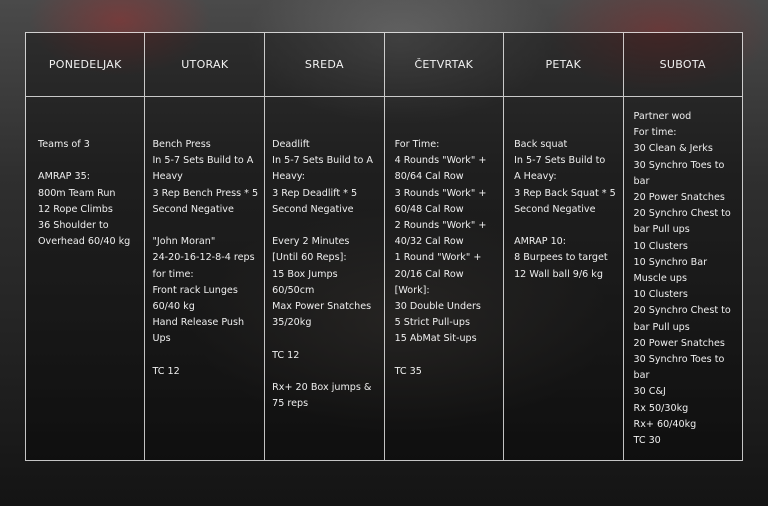 The width and height of the screenshot is (768, 506). What do you see at coordinates (77, 193) in the screenshot?
I see `workout-line: 800m Team Run` at bounding box center [77, 193].